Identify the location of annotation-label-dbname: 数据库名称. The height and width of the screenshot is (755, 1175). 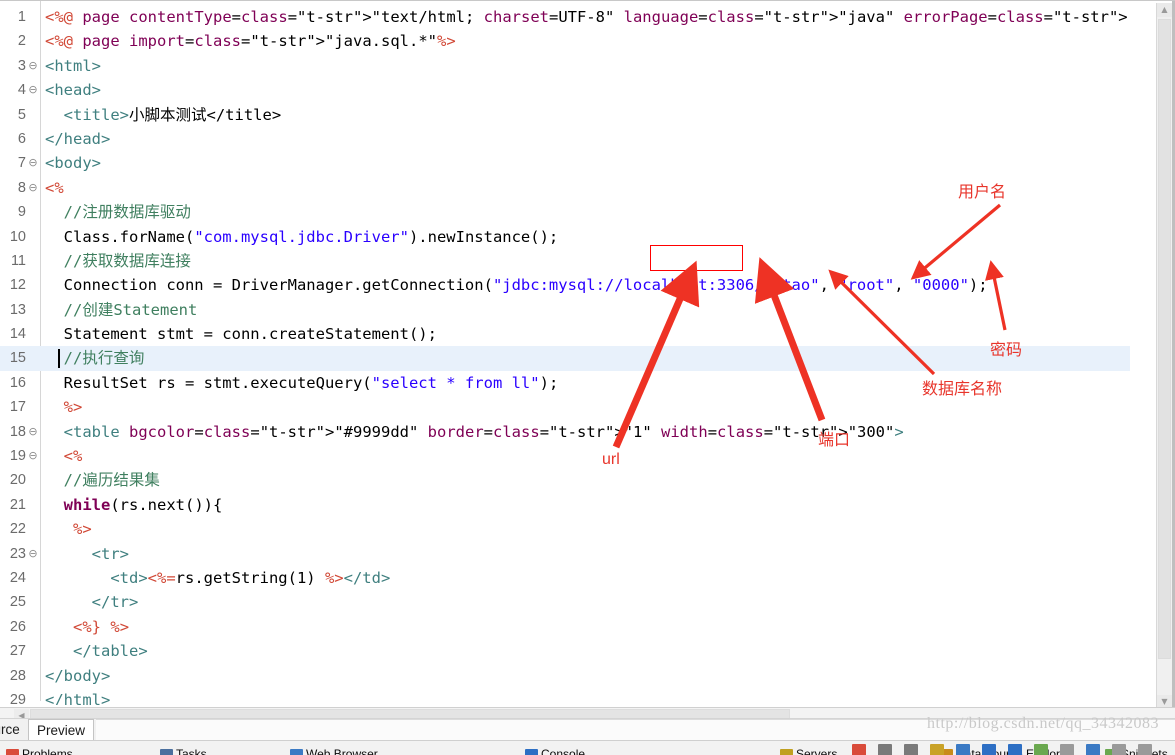
(962, 388).